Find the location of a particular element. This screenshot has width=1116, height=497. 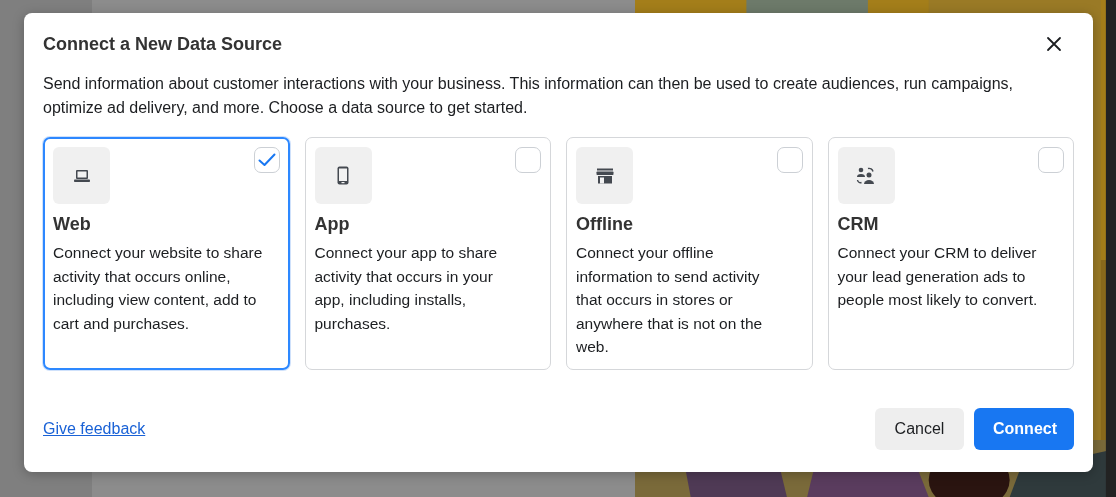

source-title: App is located at coordinates (332, 224).